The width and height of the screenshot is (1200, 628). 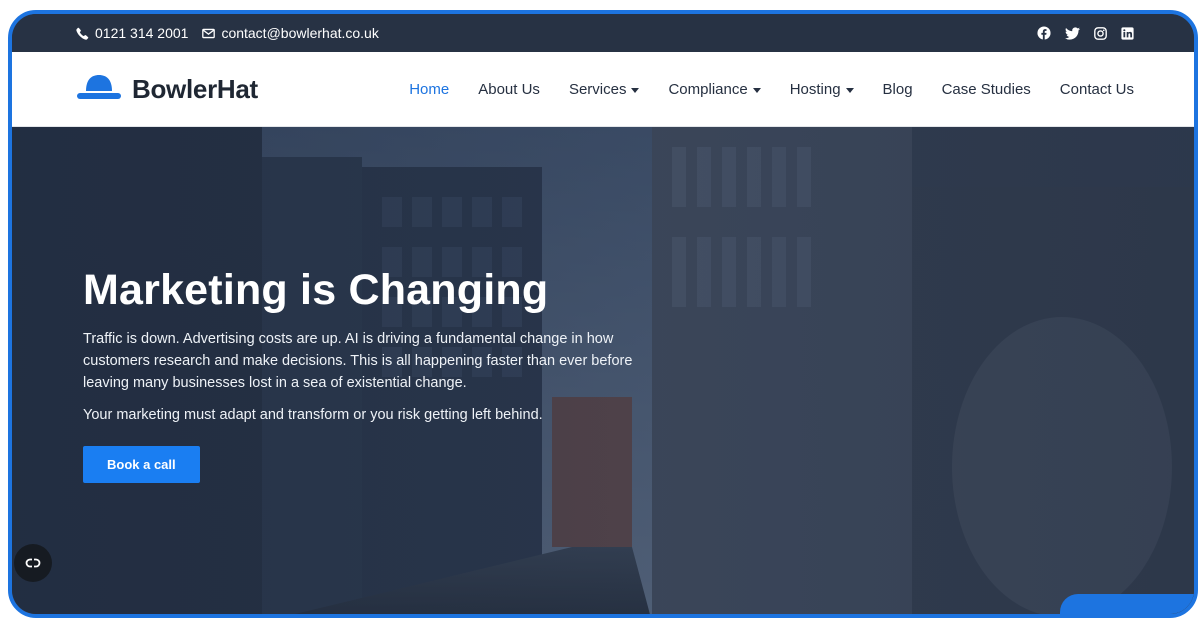 I want to click on nav-item-case-studies: Case Studies, so click(x=986, y=89).